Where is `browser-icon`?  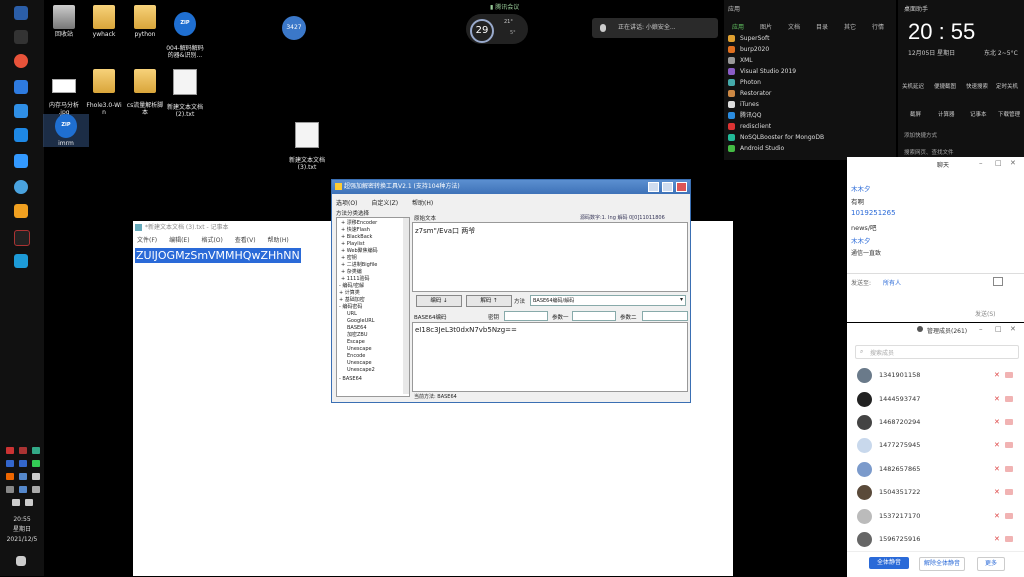
browser-icon is located at coordinates (21, 187).